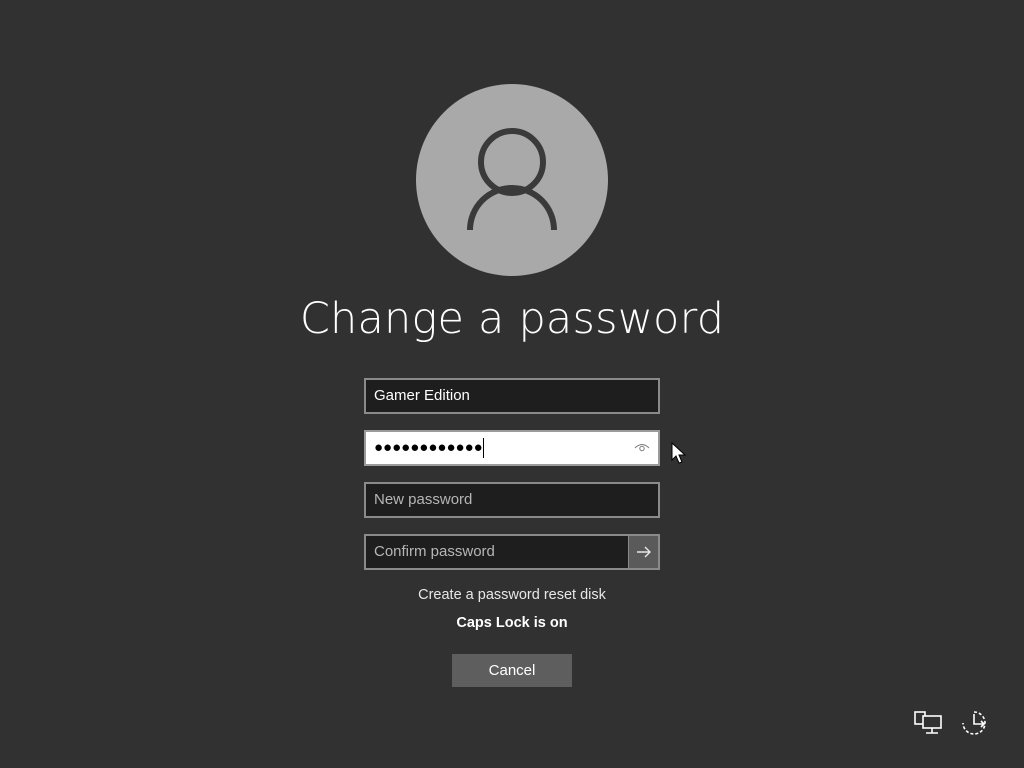  I want to click on reset-disk-link: Create a password reset disk, so click(512, 595).